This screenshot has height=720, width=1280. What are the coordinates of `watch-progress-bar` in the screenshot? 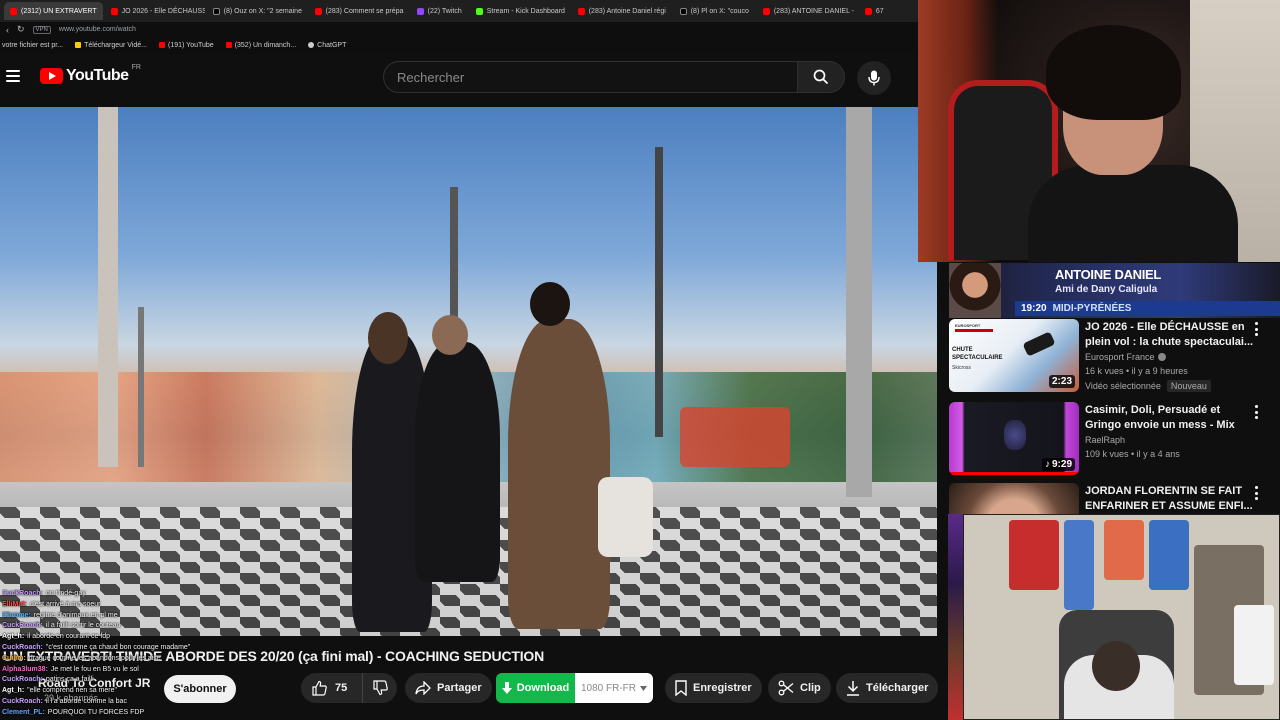 It's located at (1014, 473).